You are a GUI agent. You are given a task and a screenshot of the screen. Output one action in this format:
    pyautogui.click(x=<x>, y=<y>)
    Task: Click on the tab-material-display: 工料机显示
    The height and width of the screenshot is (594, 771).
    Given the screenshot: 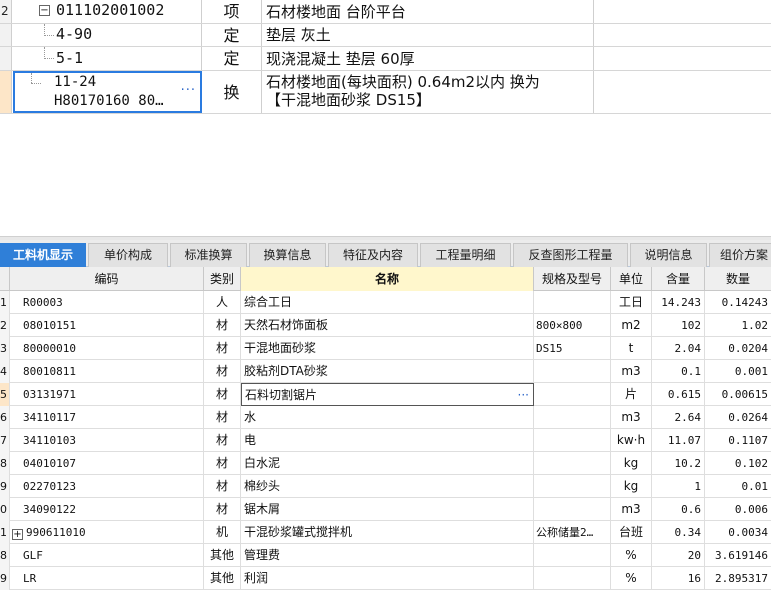 What is the action you would take?
    pyautogui.click(x=43, y=255)
    